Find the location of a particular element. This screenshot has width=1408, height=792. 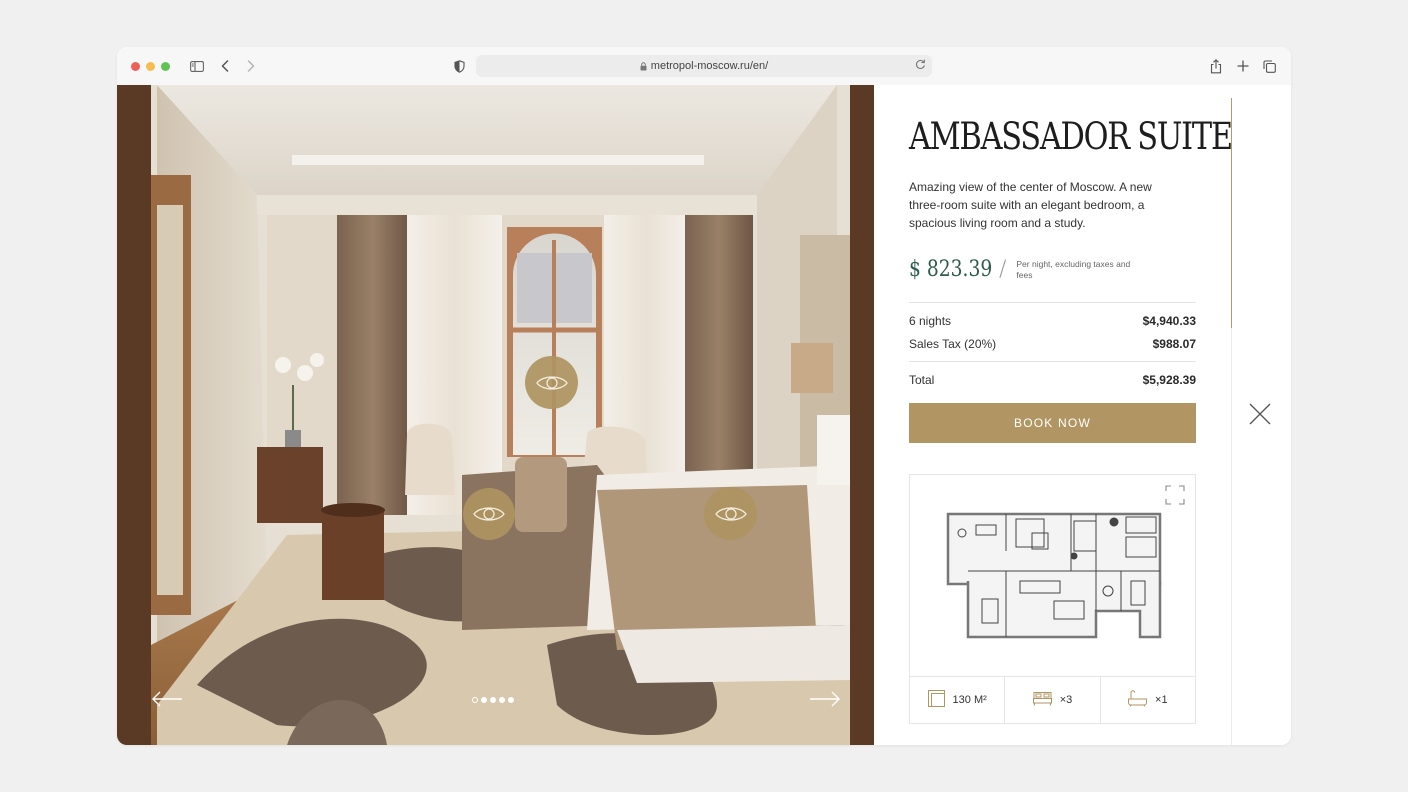

url-text: metropol-moscow.ru/en/ is located at coordinates (709, 66).